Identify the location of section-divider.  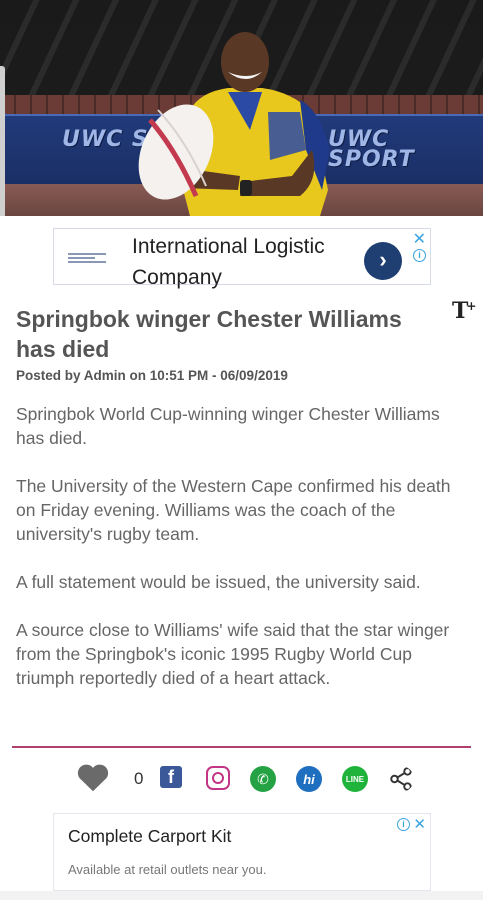
(241, 747).